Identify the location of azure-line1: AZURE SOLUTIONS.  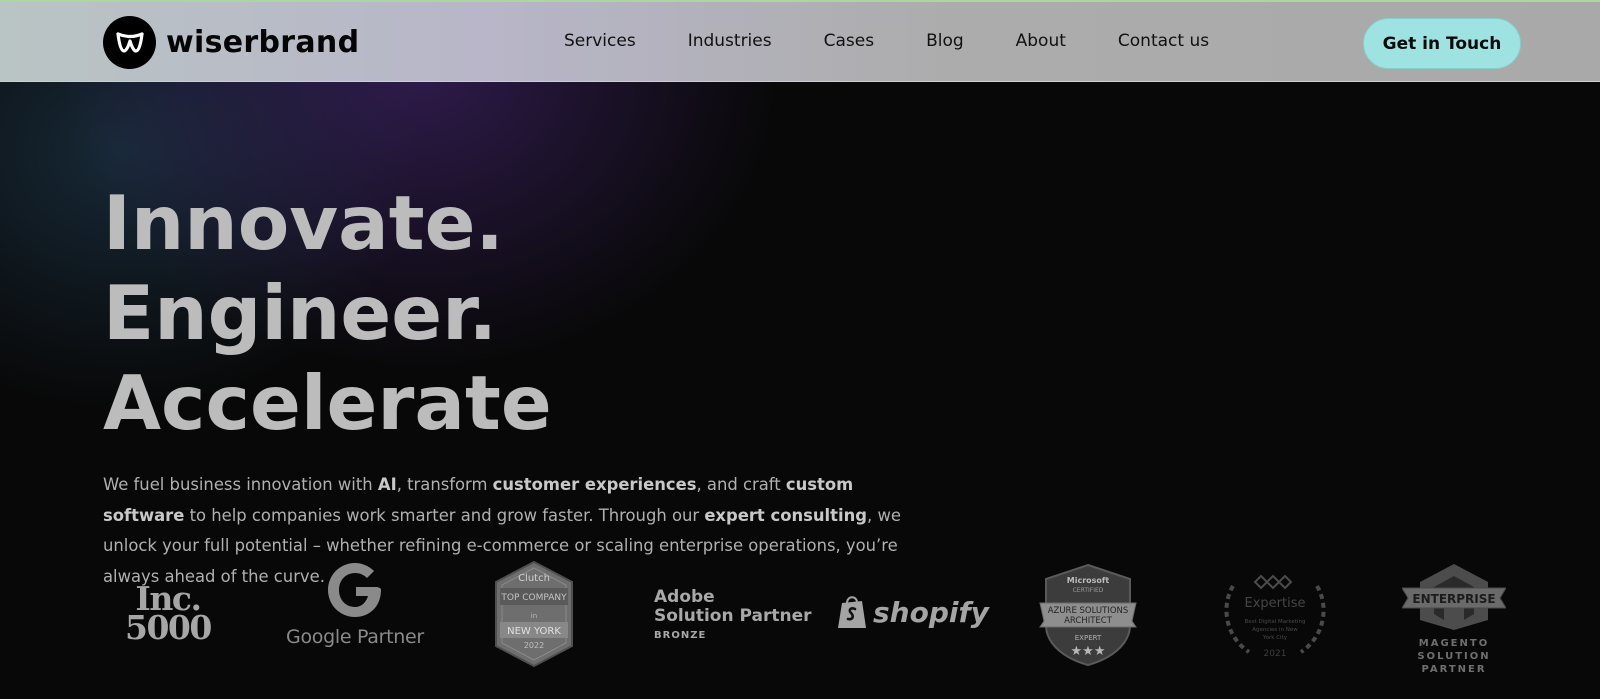
(1088, 611).